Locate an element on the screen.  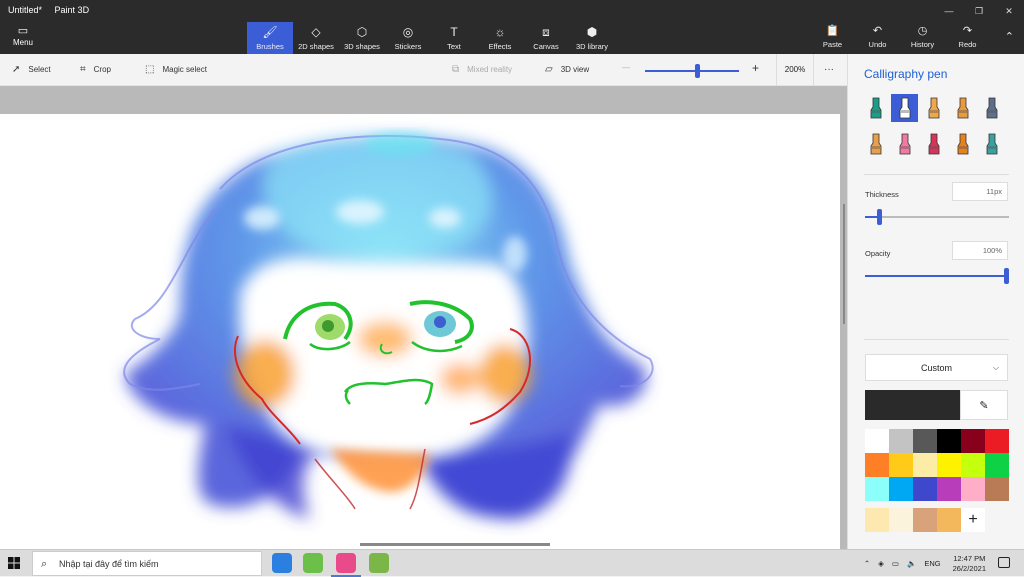
select-button: ➚ Select is located at coordinates (31, 69).